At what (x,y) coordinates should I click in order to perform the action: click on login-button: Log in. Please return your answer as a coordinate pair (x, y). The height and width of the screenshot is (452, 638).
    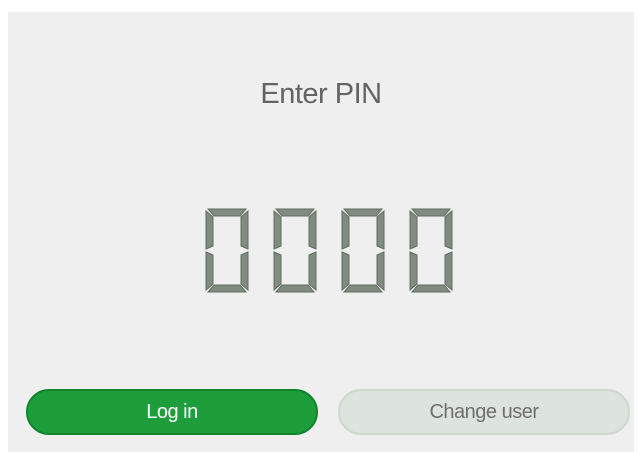
    Looking at the image, I should click on (172, 412).